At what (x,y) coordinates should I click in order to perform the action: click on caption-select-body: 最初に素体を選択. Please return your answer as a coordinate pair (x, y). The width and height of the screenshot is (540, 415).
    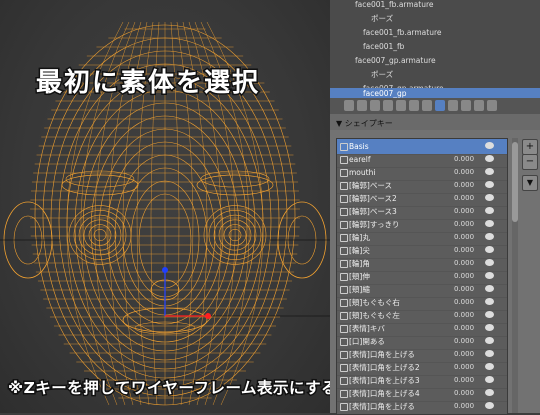
    Looking at the image, I should click on (147, 83).